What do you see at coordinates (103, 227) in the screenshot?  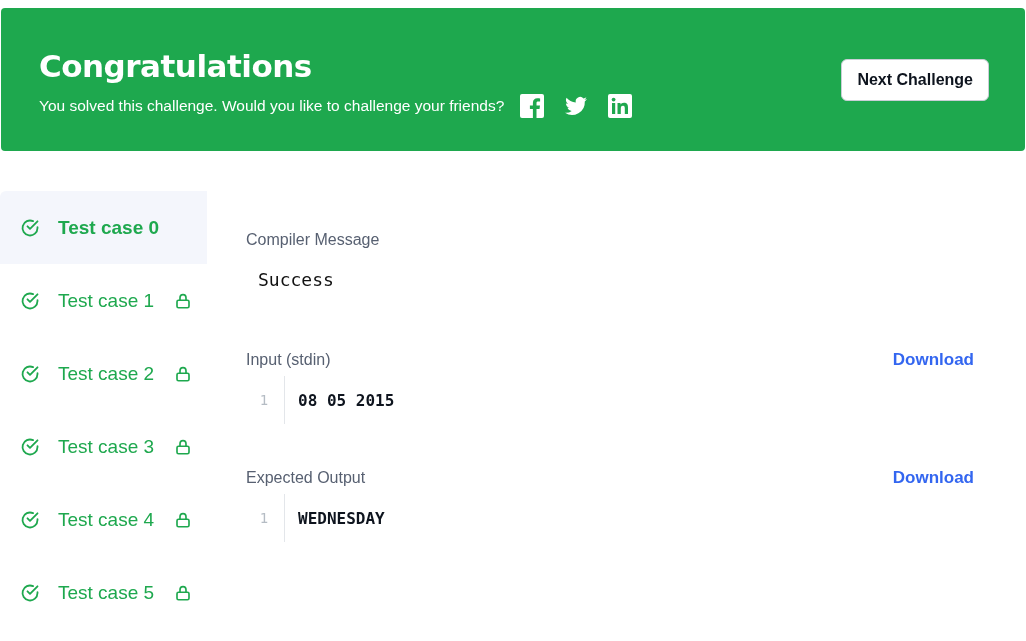 I see `test-case-tab: Test case 0` at bounding box center [103, 227].